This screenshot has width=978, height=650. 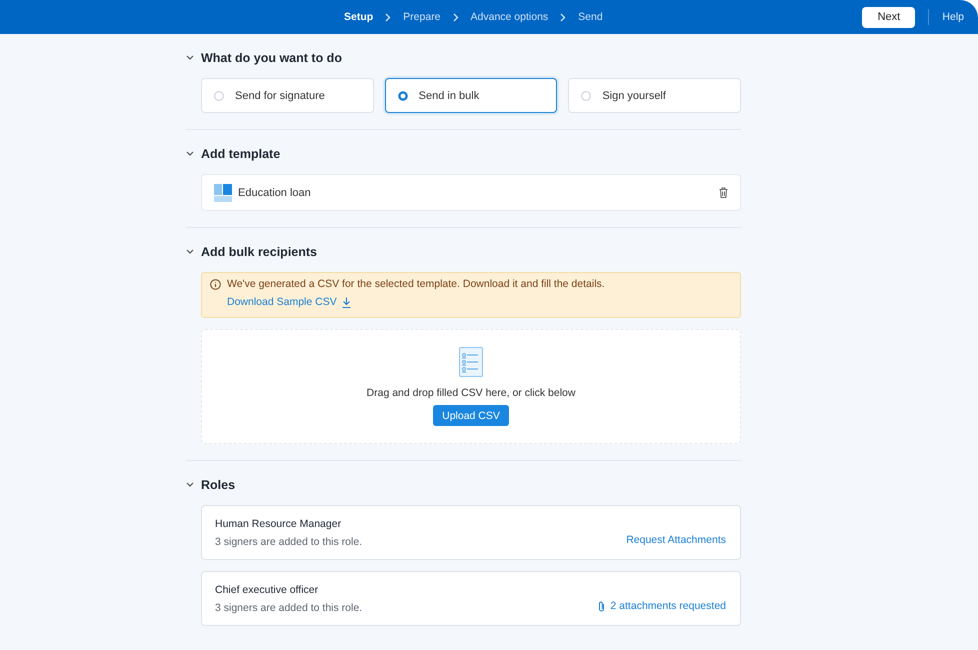 I want to click on drop-instructions: Drag and drop filled CSV here, or click below, so click(x=471, y=393).